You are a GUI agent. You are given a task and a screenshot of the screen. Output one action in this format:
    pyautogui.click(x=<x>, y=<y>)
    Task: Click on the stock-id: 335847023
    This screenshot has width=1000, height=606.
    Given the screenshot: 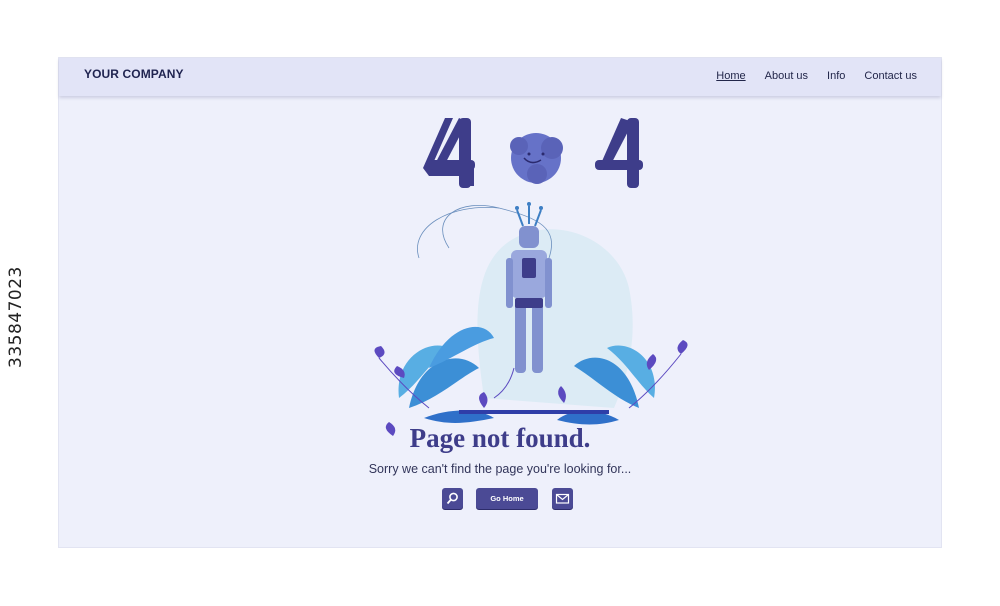 What is the action you would take?
    pyautogui.click(x=16, y=317)
    